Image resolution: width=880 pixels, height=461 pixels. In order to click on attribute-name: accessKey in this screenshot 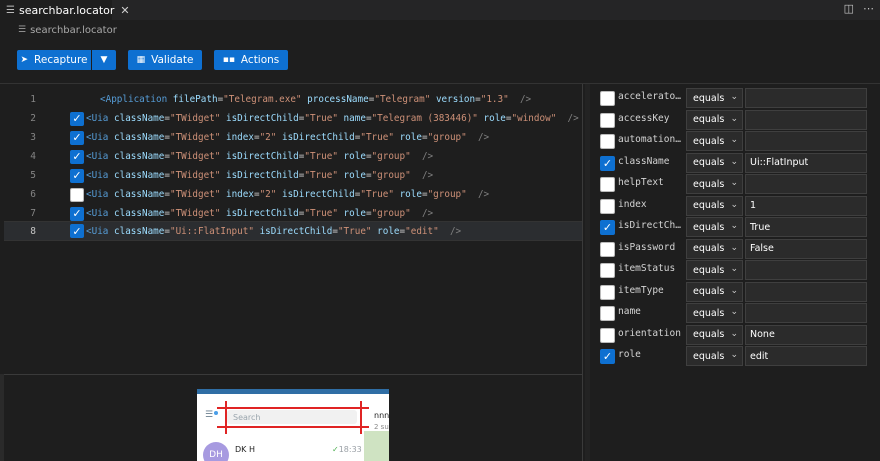, I will do `click(644, 118)`.